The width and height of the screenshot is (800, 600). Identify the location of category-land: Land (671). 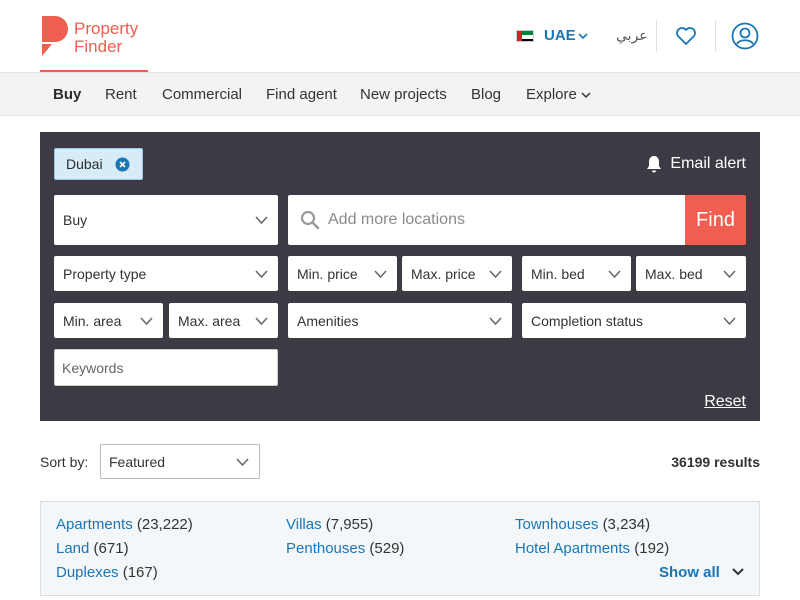
(92, 548).